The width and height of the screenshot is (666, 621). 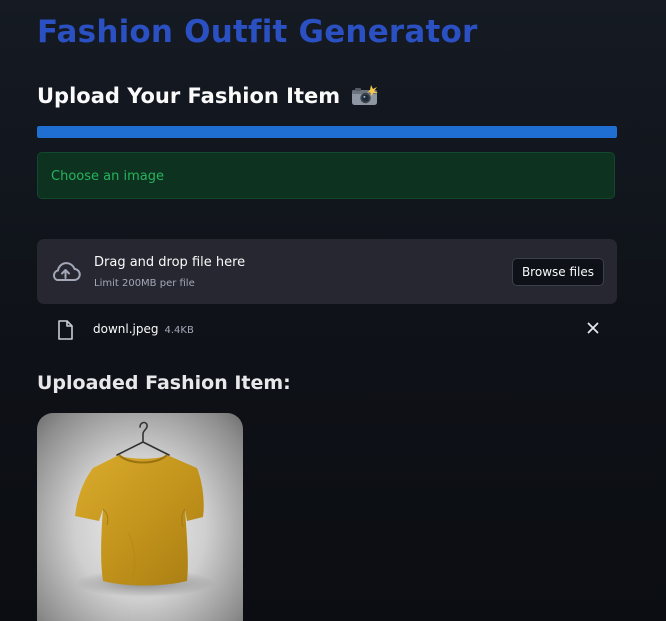 I want to click on page-title: Fashion Outfit Generator, so click(x=257, y=32).